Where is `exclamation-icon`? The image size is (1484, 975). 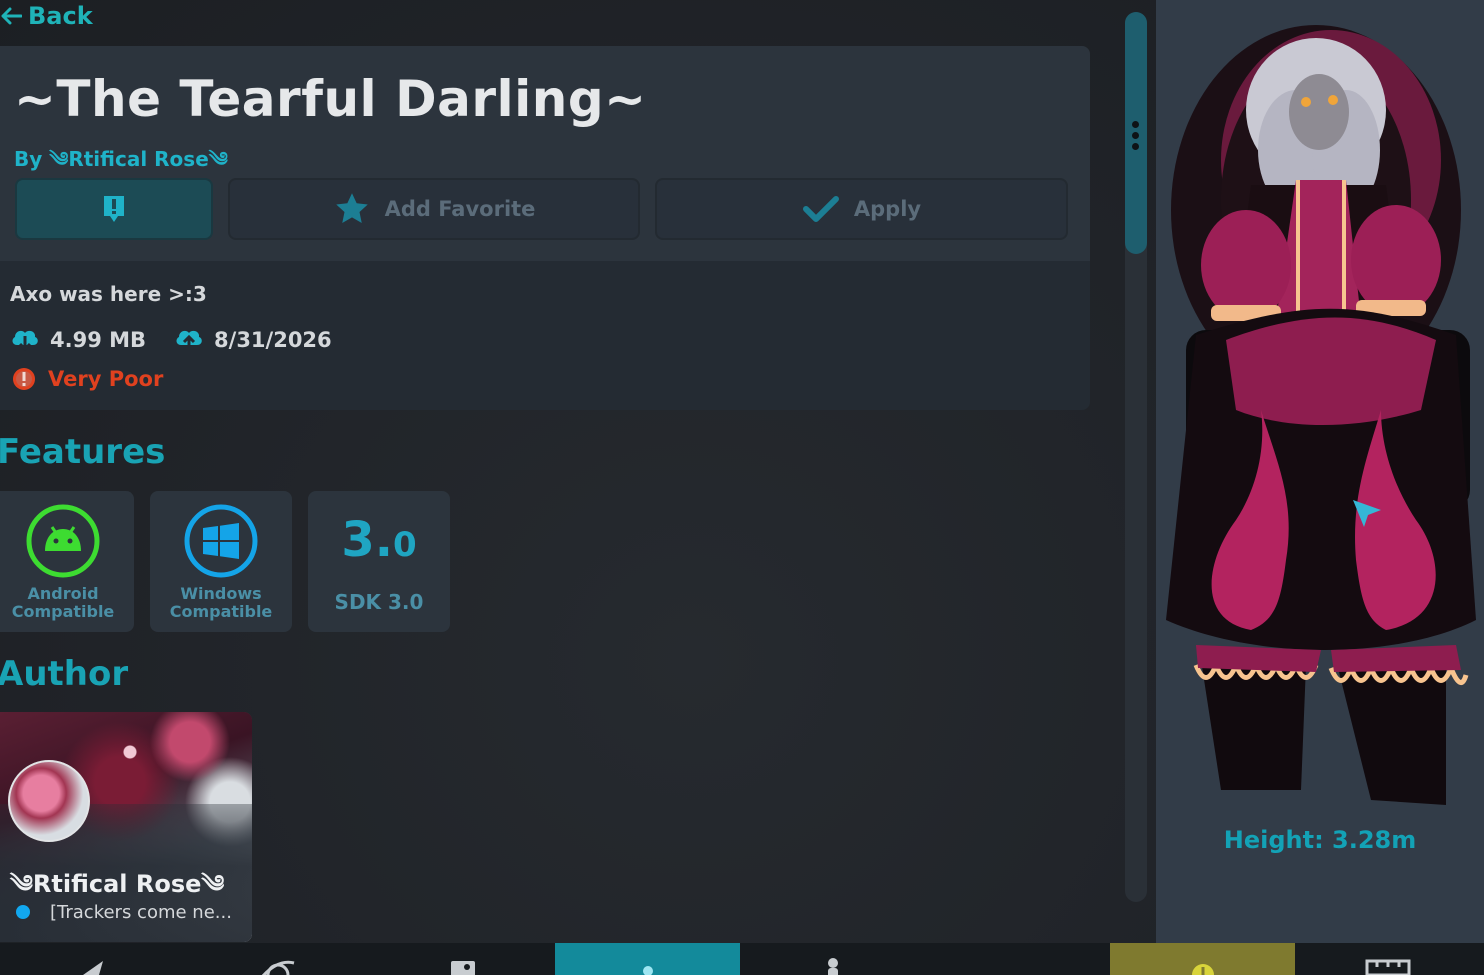 exclamation-icon is located at coordinates (114, 209).